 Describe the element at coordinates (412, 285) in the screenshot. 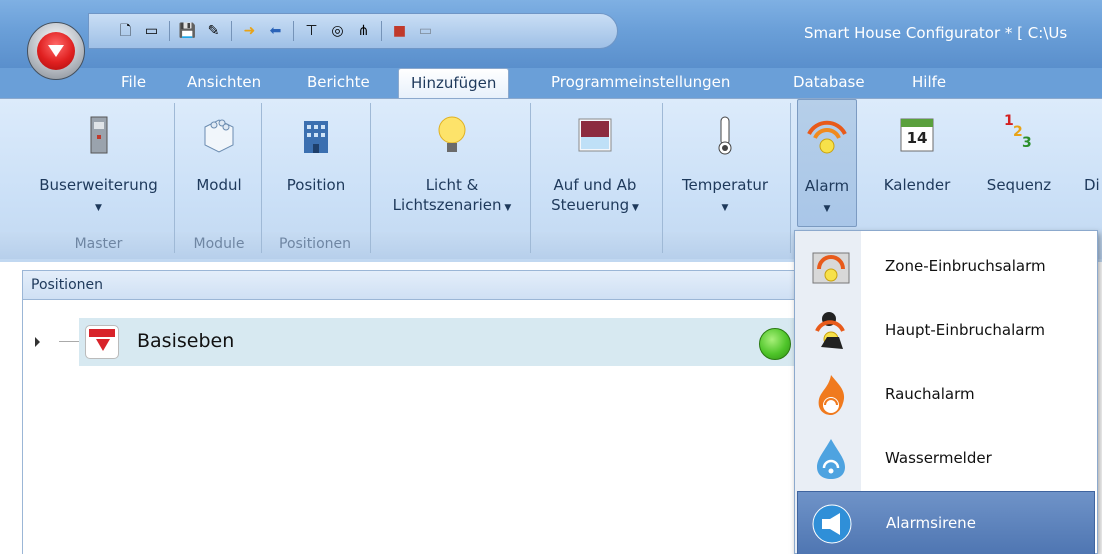

I see `positionen-panel-header: Positionen` at that location.